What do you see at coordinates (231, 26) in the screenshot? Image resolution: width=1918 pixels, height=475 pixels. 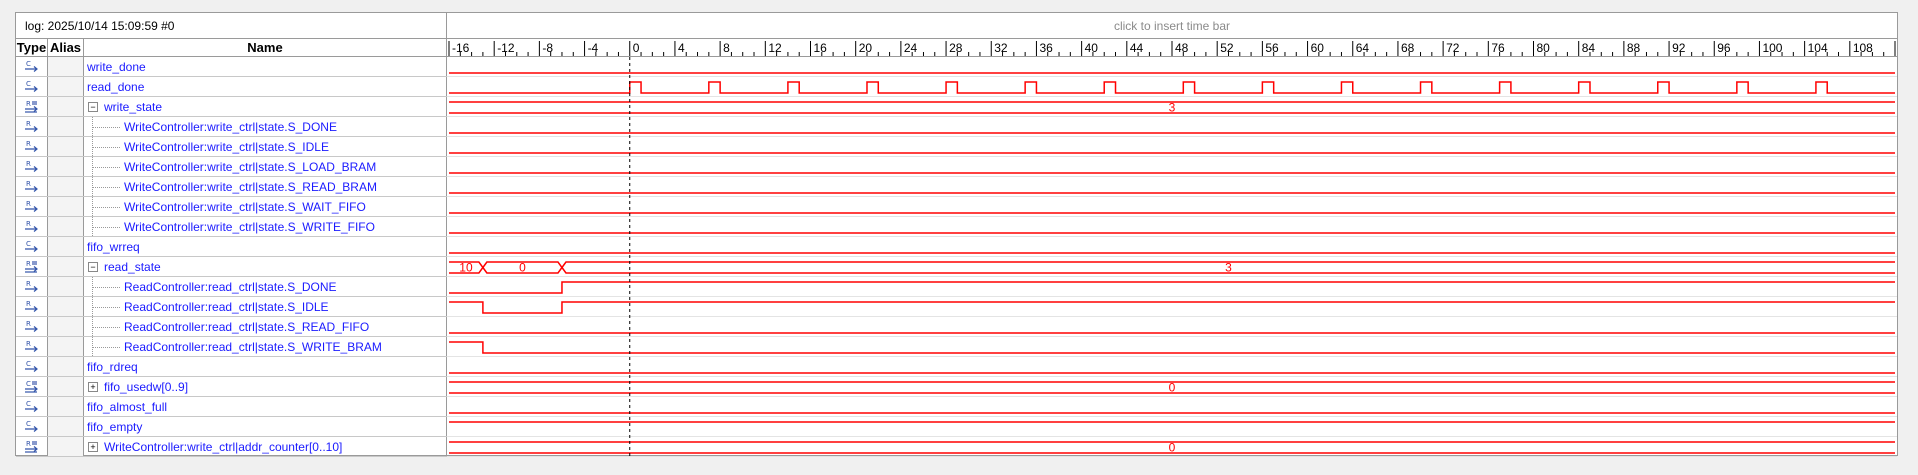 I see `log-header: log: 2025/10/14 15:09:59 #0` at bounding box center [231, 26].